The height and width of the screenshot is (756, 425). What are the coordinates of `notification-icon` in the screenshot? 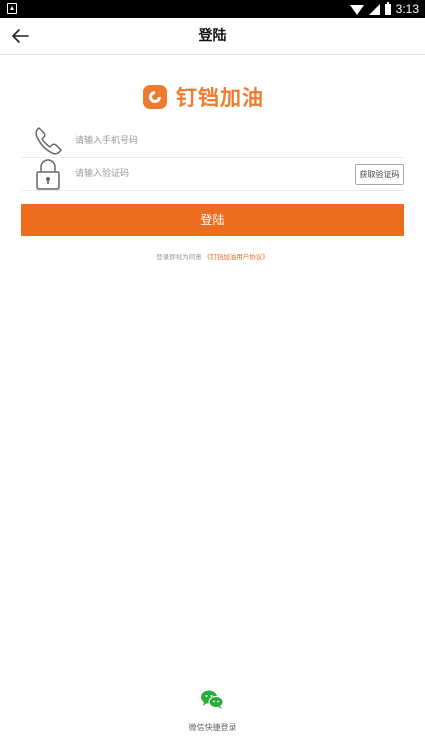 It's located at (12, 8).